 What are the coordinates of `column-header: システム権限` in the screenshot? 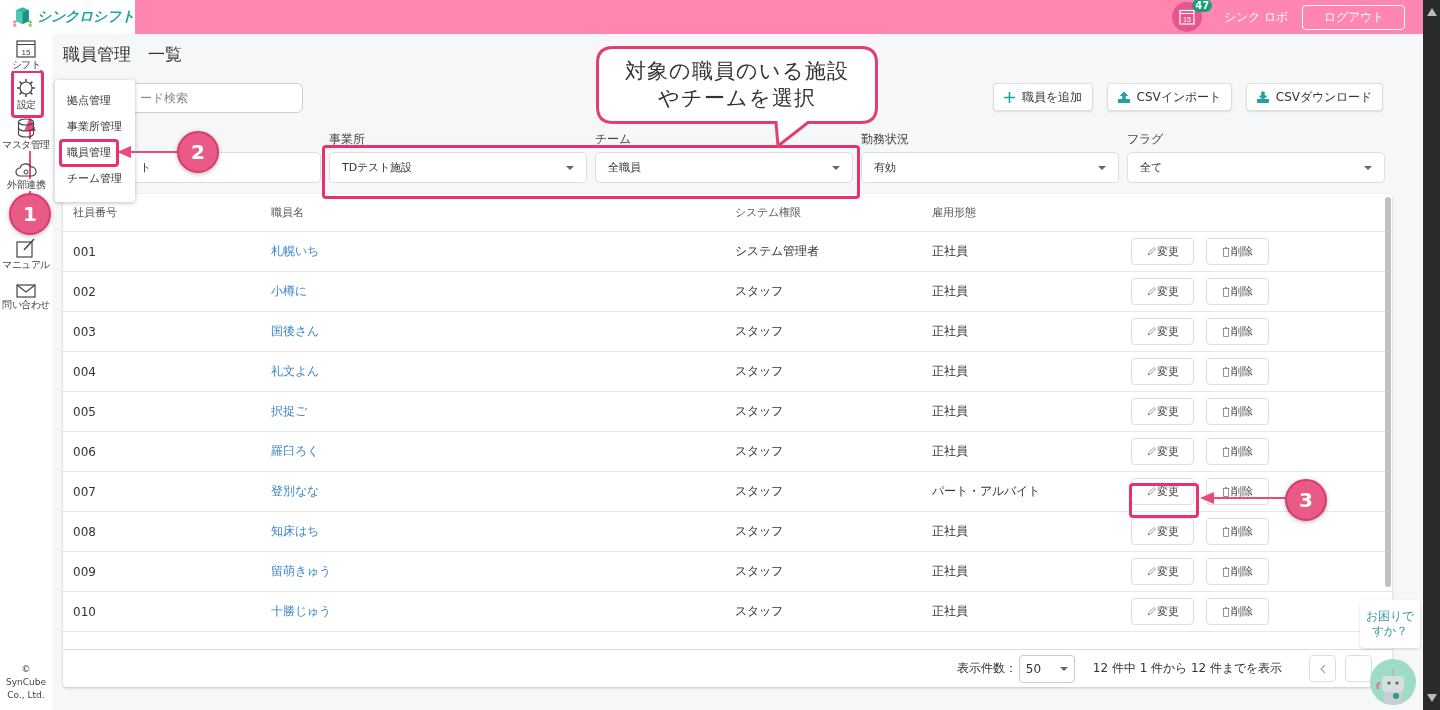 It's located at (768, 212).